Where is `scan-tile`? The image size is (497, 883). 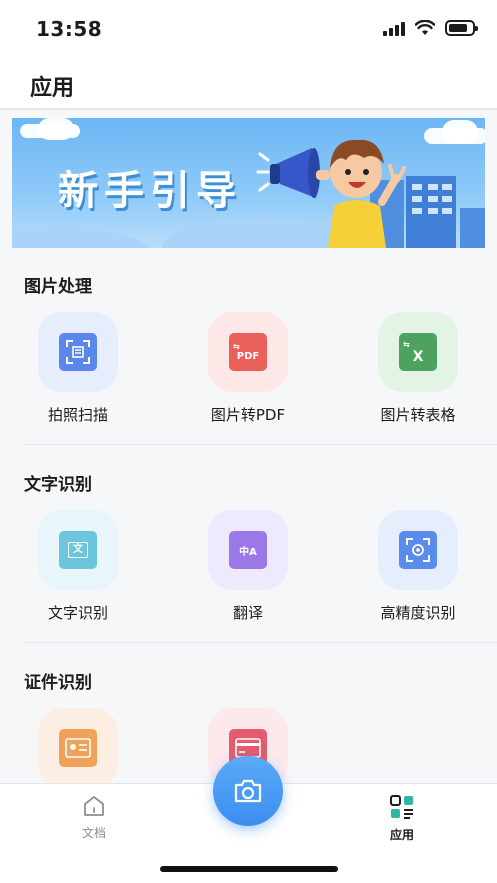 scan-tile is located at coordinates (78, 352).